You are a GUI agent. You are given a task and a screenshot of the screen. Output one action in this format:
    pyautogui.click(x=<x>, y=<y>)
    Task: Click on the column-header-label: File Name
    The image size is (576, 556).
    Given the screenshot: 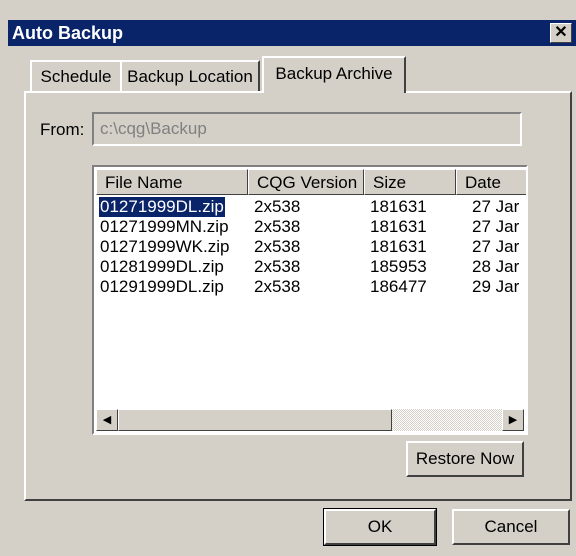 What is the action you would take?
    pyautogui.click(x=144, y=182)
    